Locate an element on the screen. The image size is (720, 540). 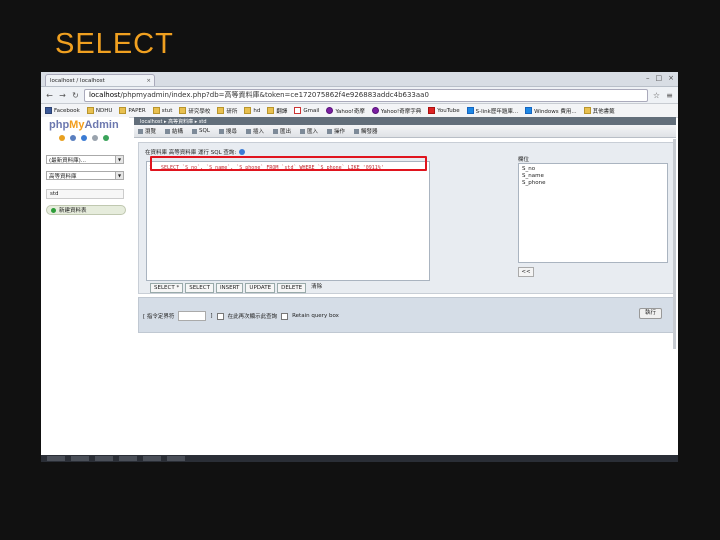
delimiter-input is located at coordinates (192, 316).